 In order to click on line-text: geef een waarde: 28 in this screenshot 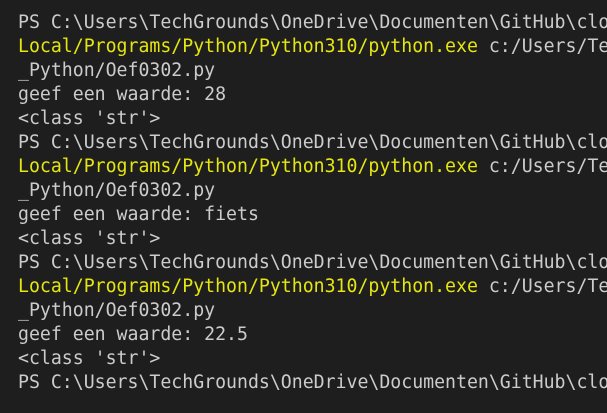, I will do `click(122, 94)`.